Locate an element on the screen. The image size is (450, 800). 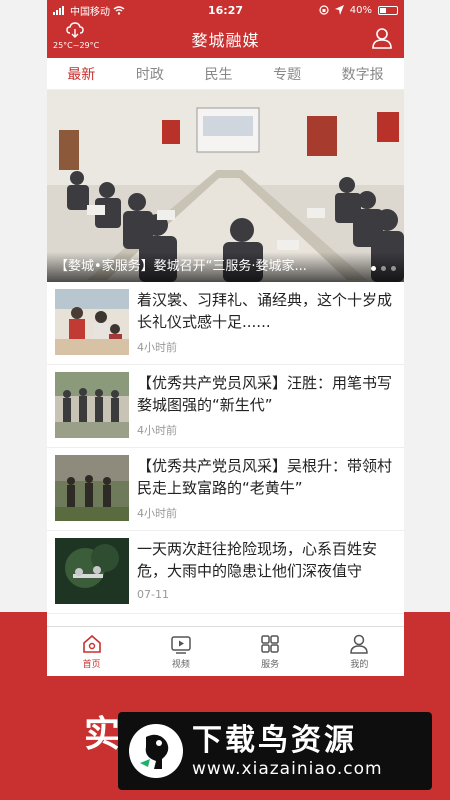
news-item: 【优秀共产党员风采】吴根升：带领村民走上致富路的“老黄牛” 4小时前 is located at coordinates (225, 489).